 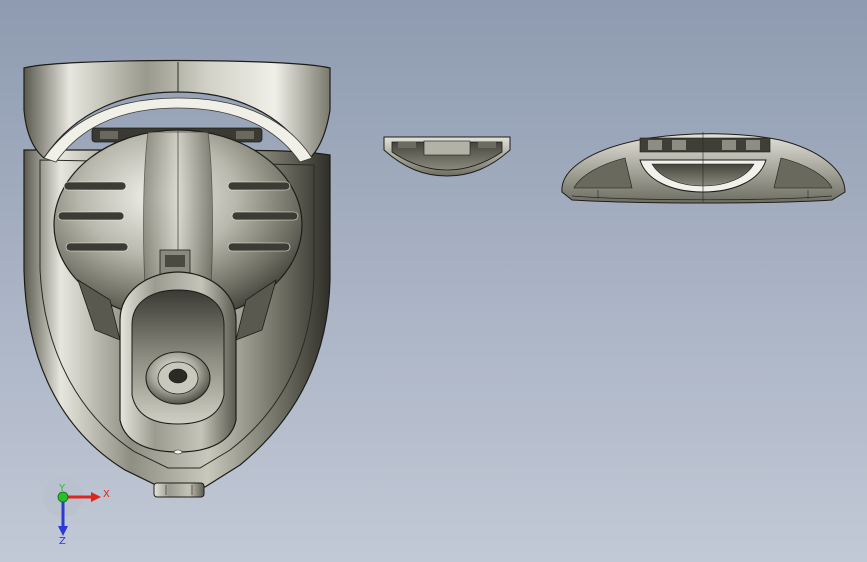 What do you see at coordinates (703, 168) in the screenshot?
I see `top-section-large` at bounding box center [703, 168].